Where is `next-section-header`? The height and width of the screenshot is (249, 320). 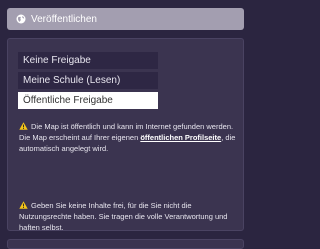
next-section-header is located at coordinates (125, 244).